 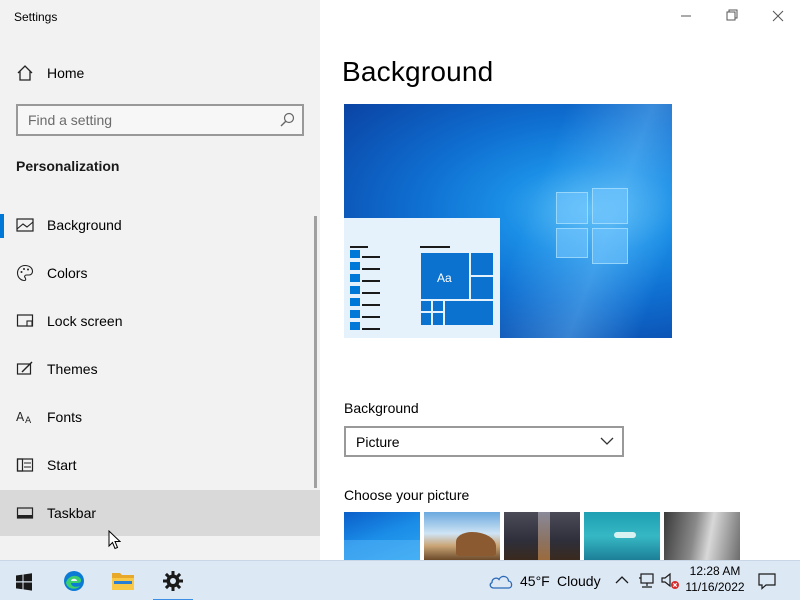 I want to click on minimize-icon, so click(x=686, y=16).